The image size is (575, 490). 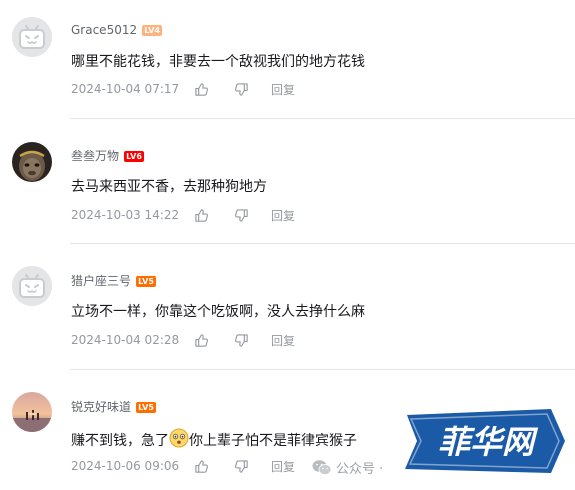 What do you see at coordinates (95, 156) in the screenshot?
I see `username: 叁叁万物` at bounding box center [95, 156].